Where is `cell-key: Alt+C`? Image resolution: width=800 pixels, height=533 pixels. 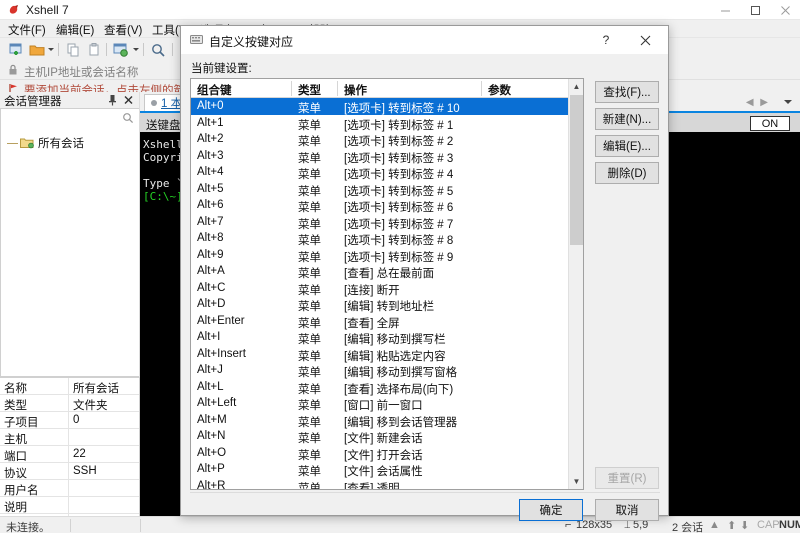 cell-key: Alt+C is located at coordinates (211, 287).